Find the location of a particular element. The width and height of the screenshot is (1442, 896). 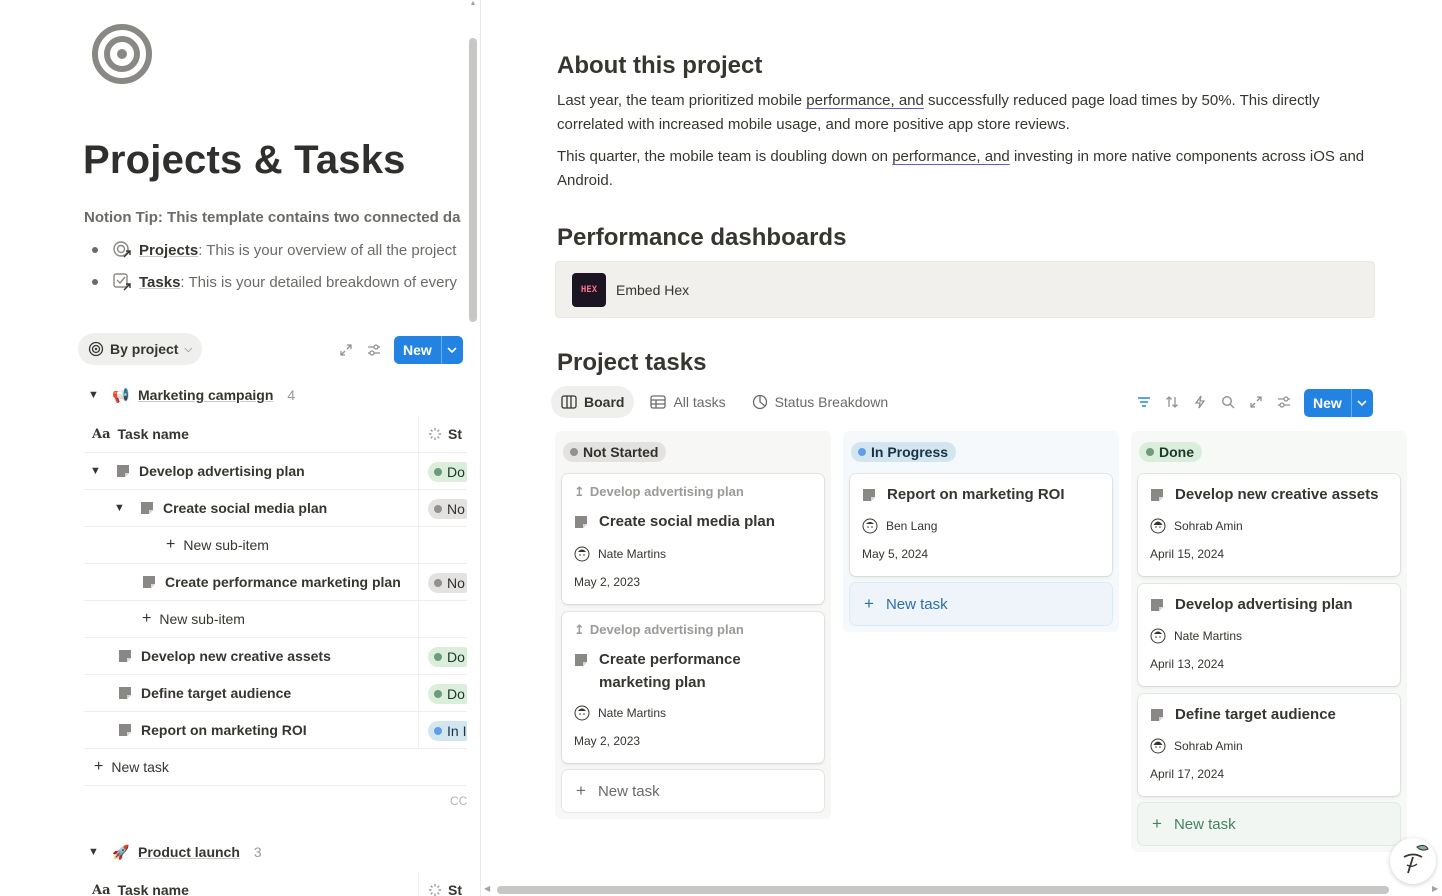

table-row: Define target audience Do is located at coordinates (275, 693).